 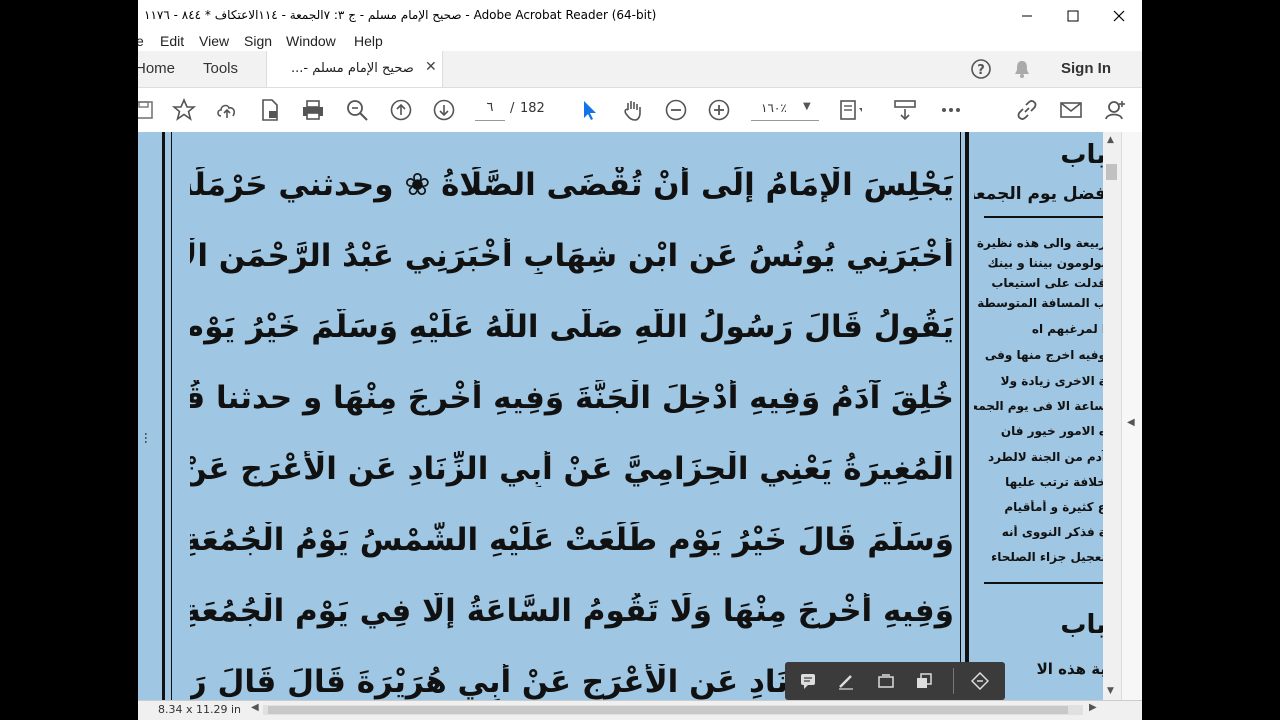 I want to click on page-total: 182, so click(x=532, y=108).